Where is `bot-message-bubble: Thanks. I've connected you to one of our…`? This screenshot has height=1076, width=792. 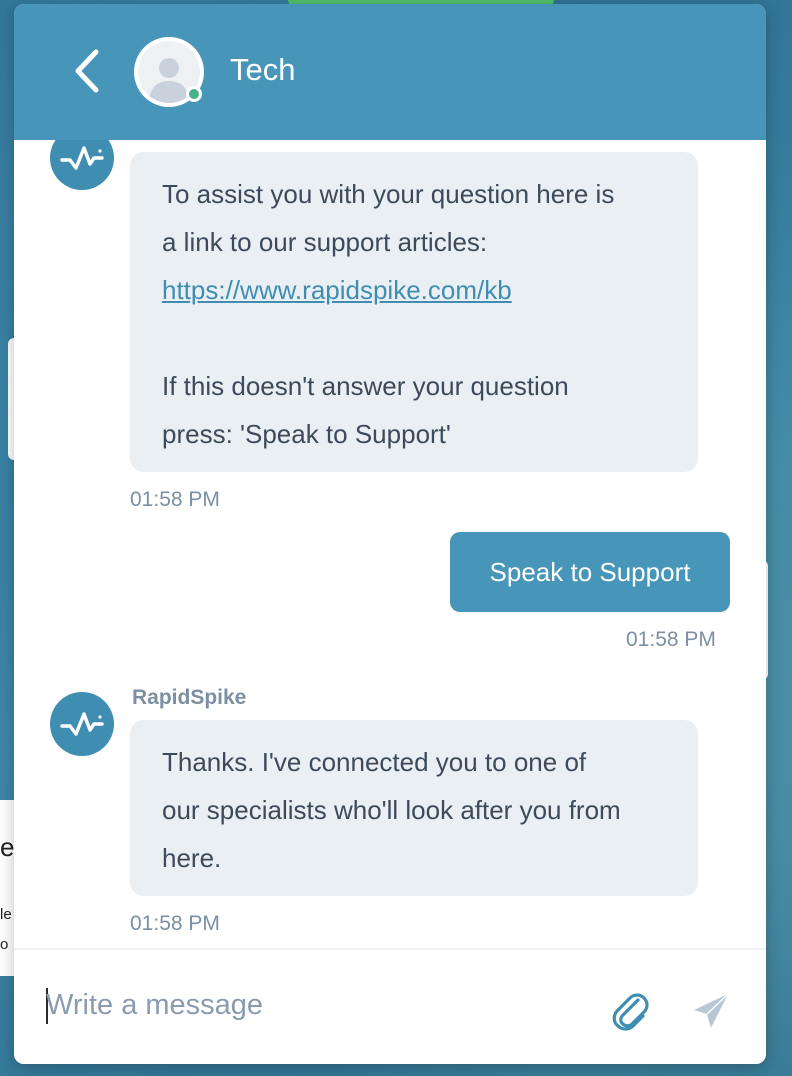
bot-message-bubble: Thanks. I've connected you to one of our… is located at coordinates (414, 808).